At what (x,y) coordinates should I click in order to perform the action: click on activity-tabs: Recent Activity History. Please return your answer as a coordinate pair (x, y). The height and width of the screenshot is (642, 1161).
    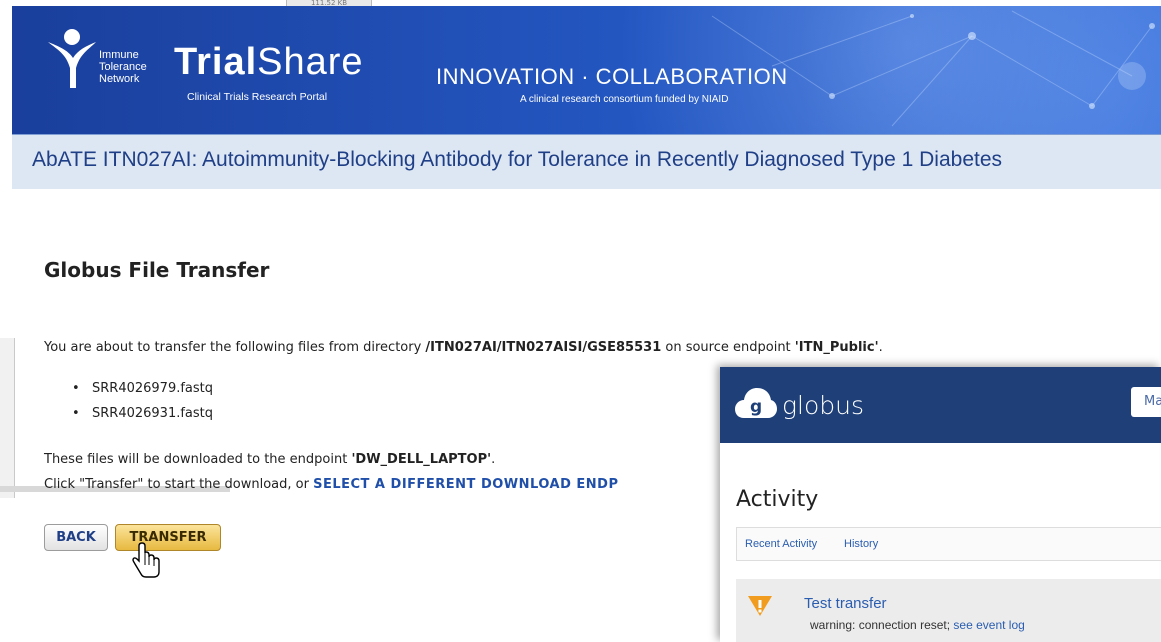
    Looking at the image, I should click on (948, 544).